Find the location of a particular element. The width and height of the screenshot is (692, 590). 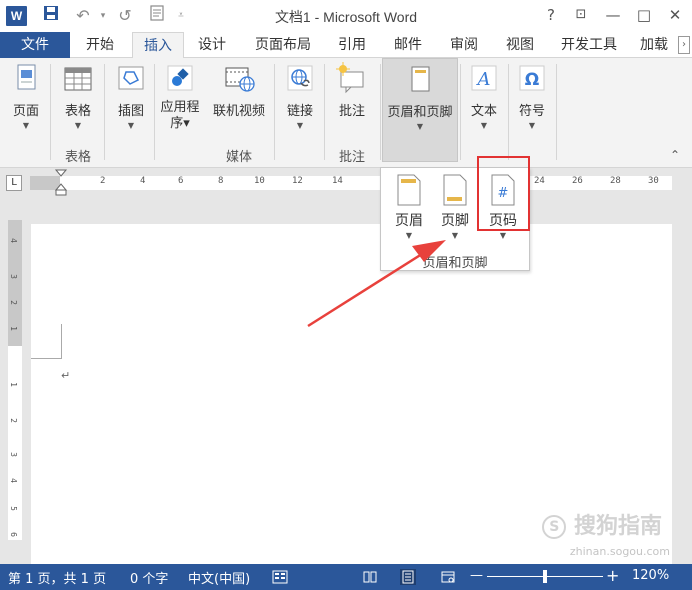

online-video-icon is located at coordinates (240, 79).